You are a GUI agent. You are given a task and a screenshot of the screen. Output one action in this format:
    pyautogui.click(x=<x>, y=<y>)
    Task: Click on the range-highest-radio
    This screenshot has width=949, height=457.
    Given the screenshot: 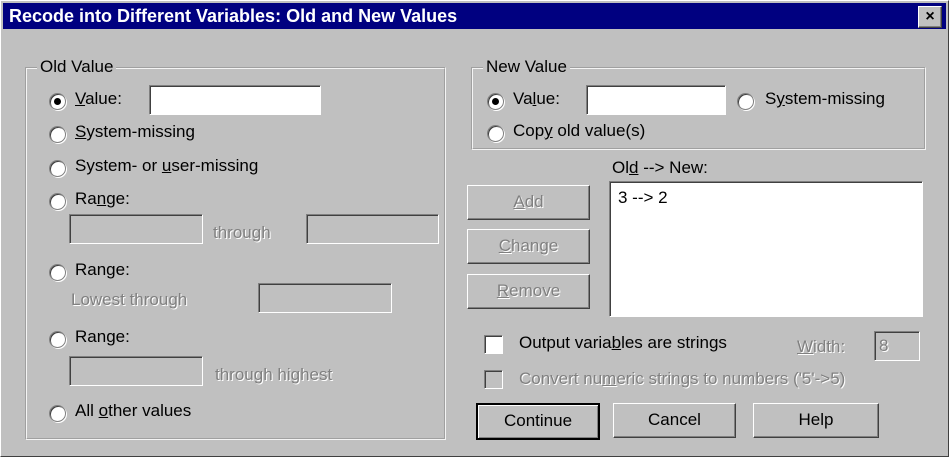 What is the action you would take?
    pyautogui.click(x=57, y=339)
    